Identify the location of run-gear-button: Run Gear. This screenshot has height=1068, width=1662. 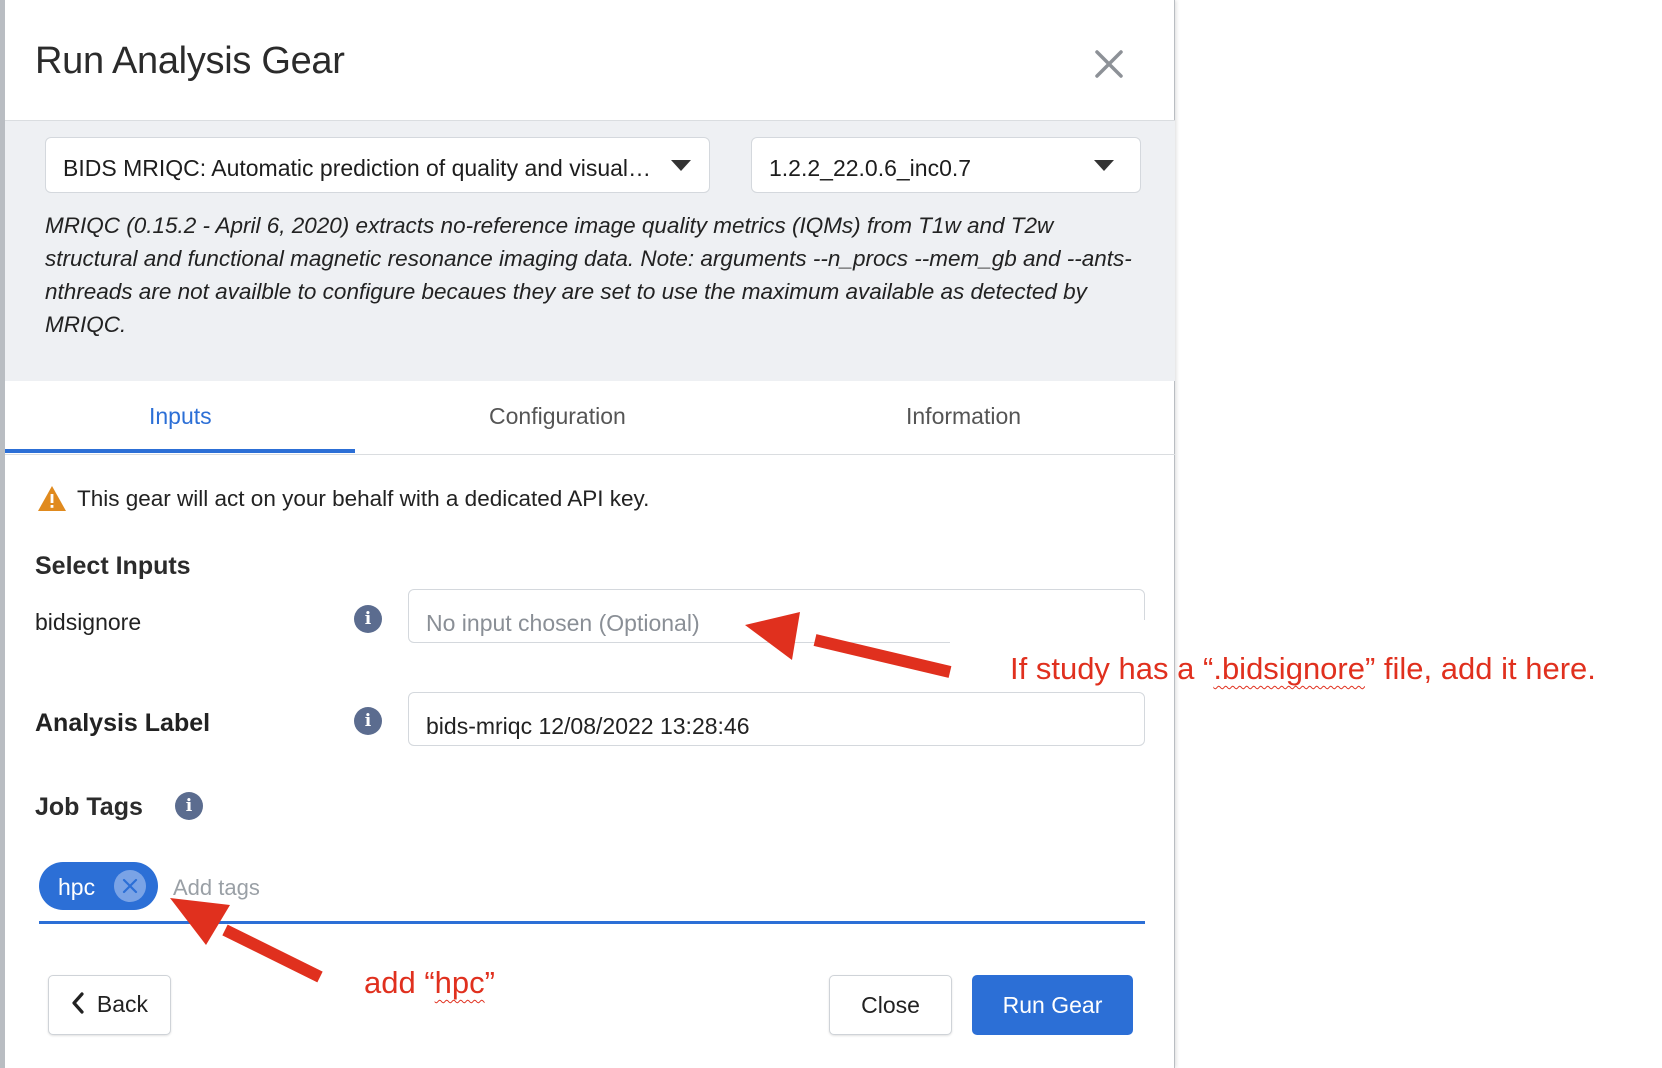
(1052, 1005).